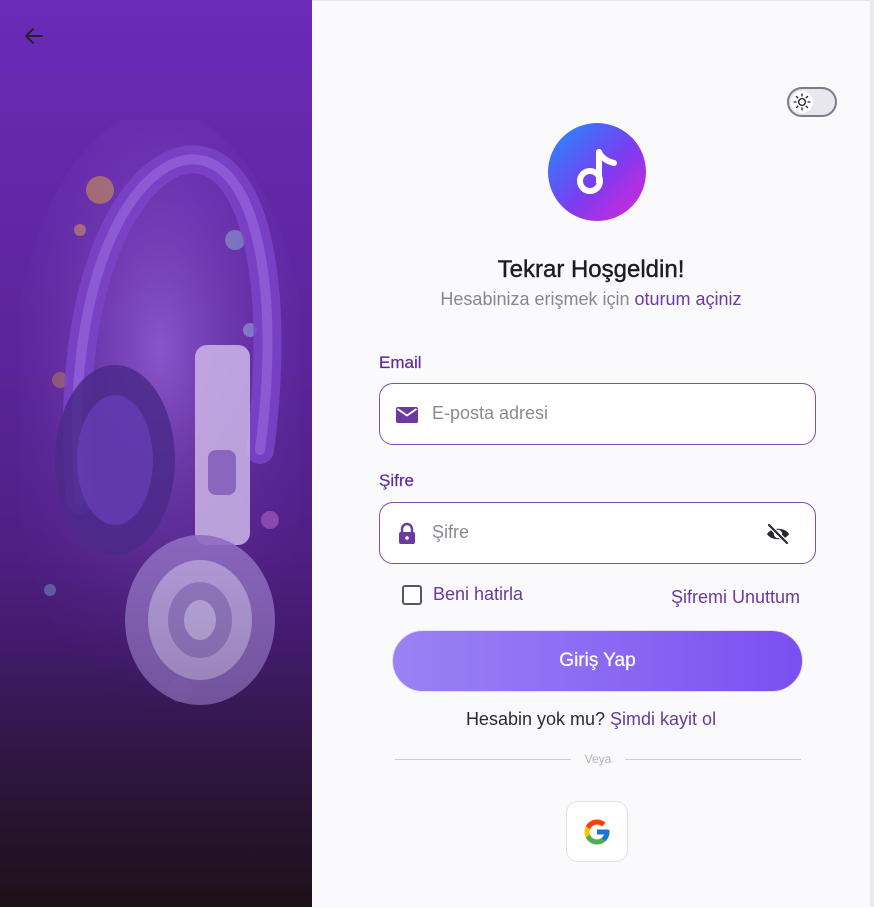 This screenshot has height=908, width=874. What do you see at coordinates (735, 597) in the screenshot?
I see `forgot-password-link: Şifremi Unuttum` at bounding box center [735, 597].